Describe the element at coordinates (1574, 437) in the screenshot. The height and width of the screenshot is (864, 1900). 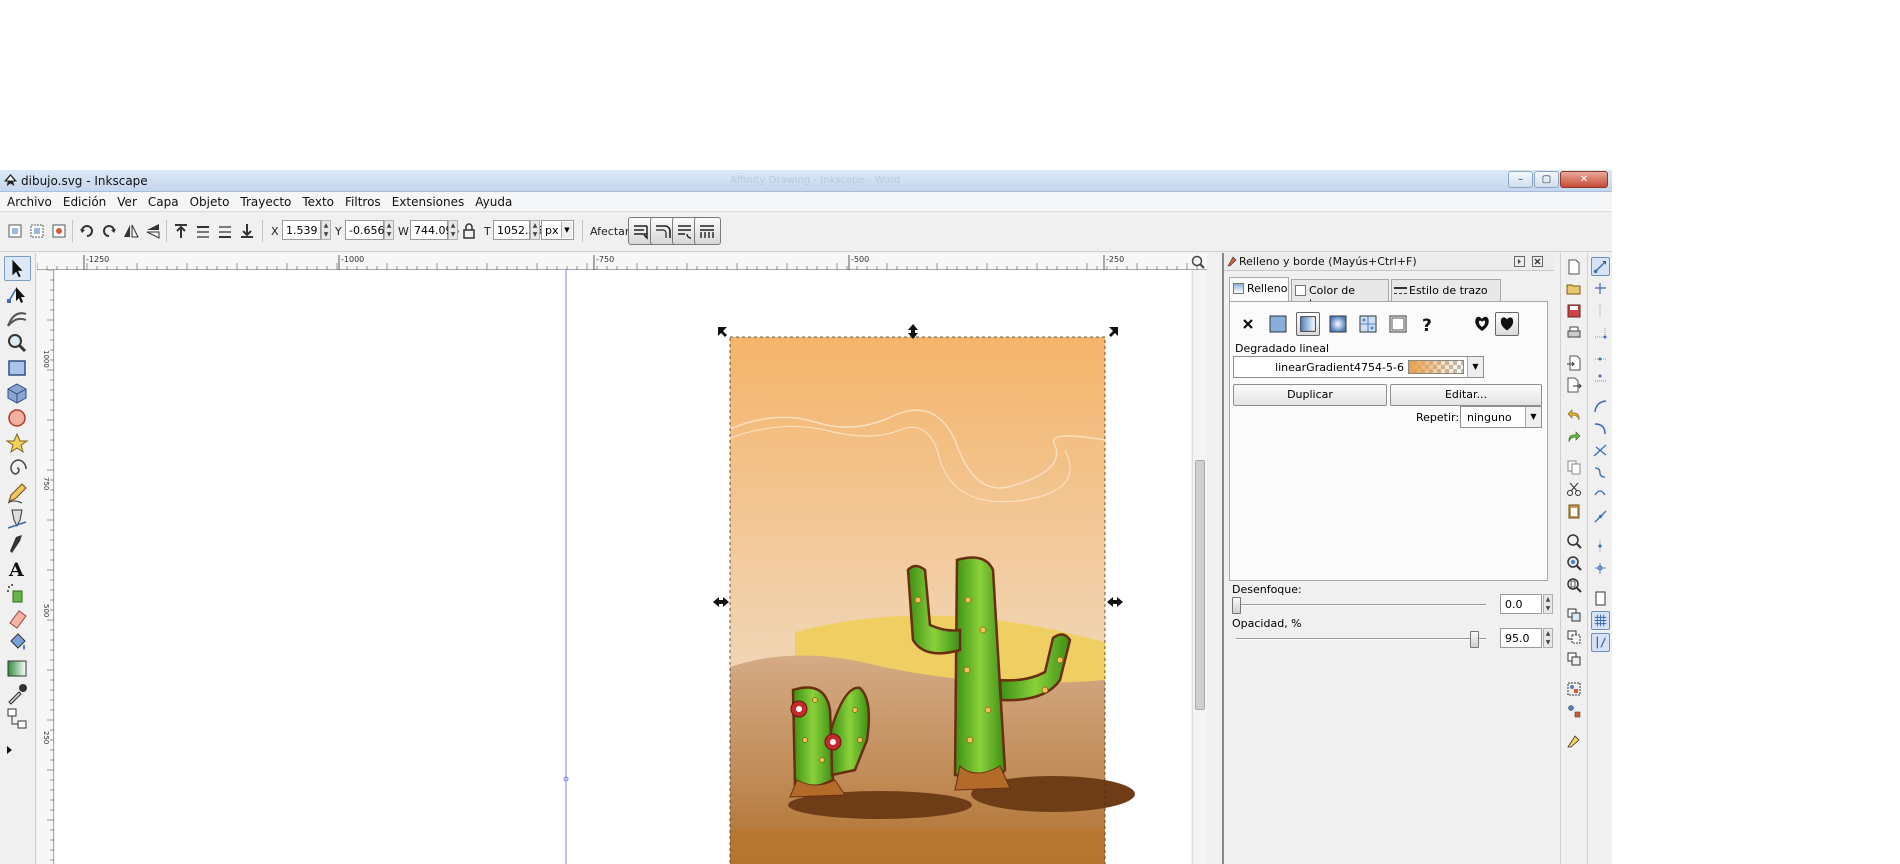
I see `redo-icon` at that location.